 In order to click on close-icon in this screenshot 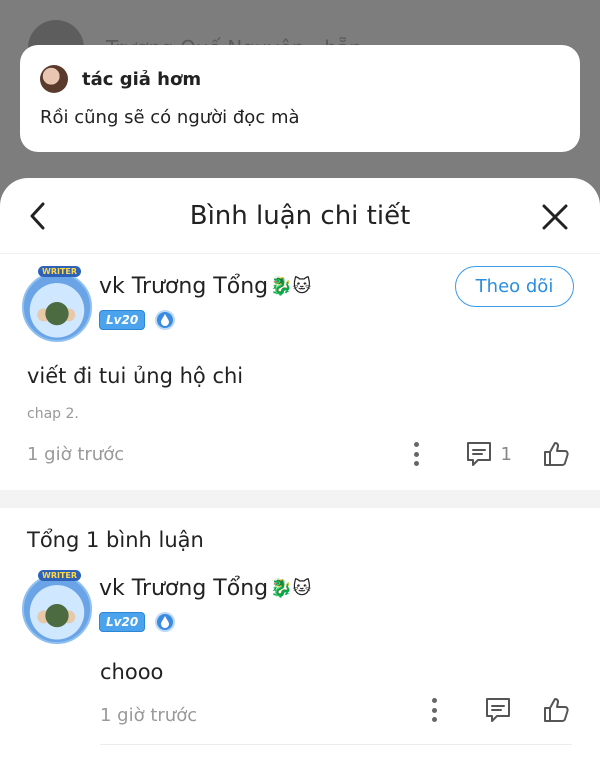, I will do `click(555, 217)`.